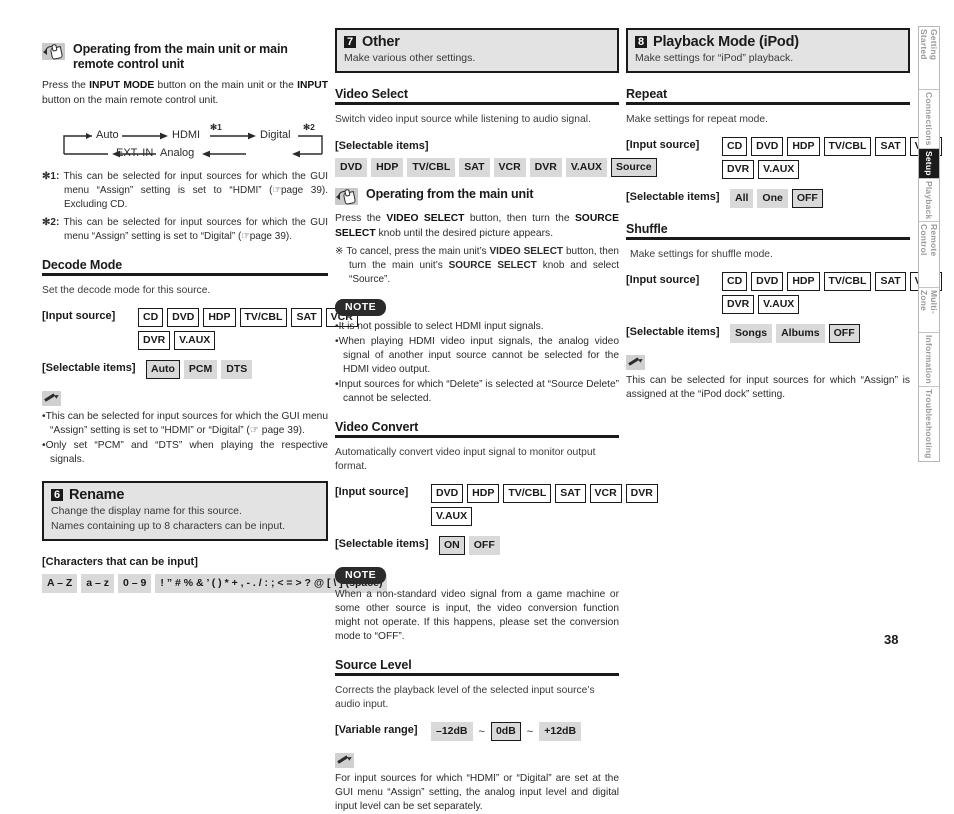 This screenshot has width=954, height=814. I want to click on chip-selectable-item: Songs, so click(751, 333).